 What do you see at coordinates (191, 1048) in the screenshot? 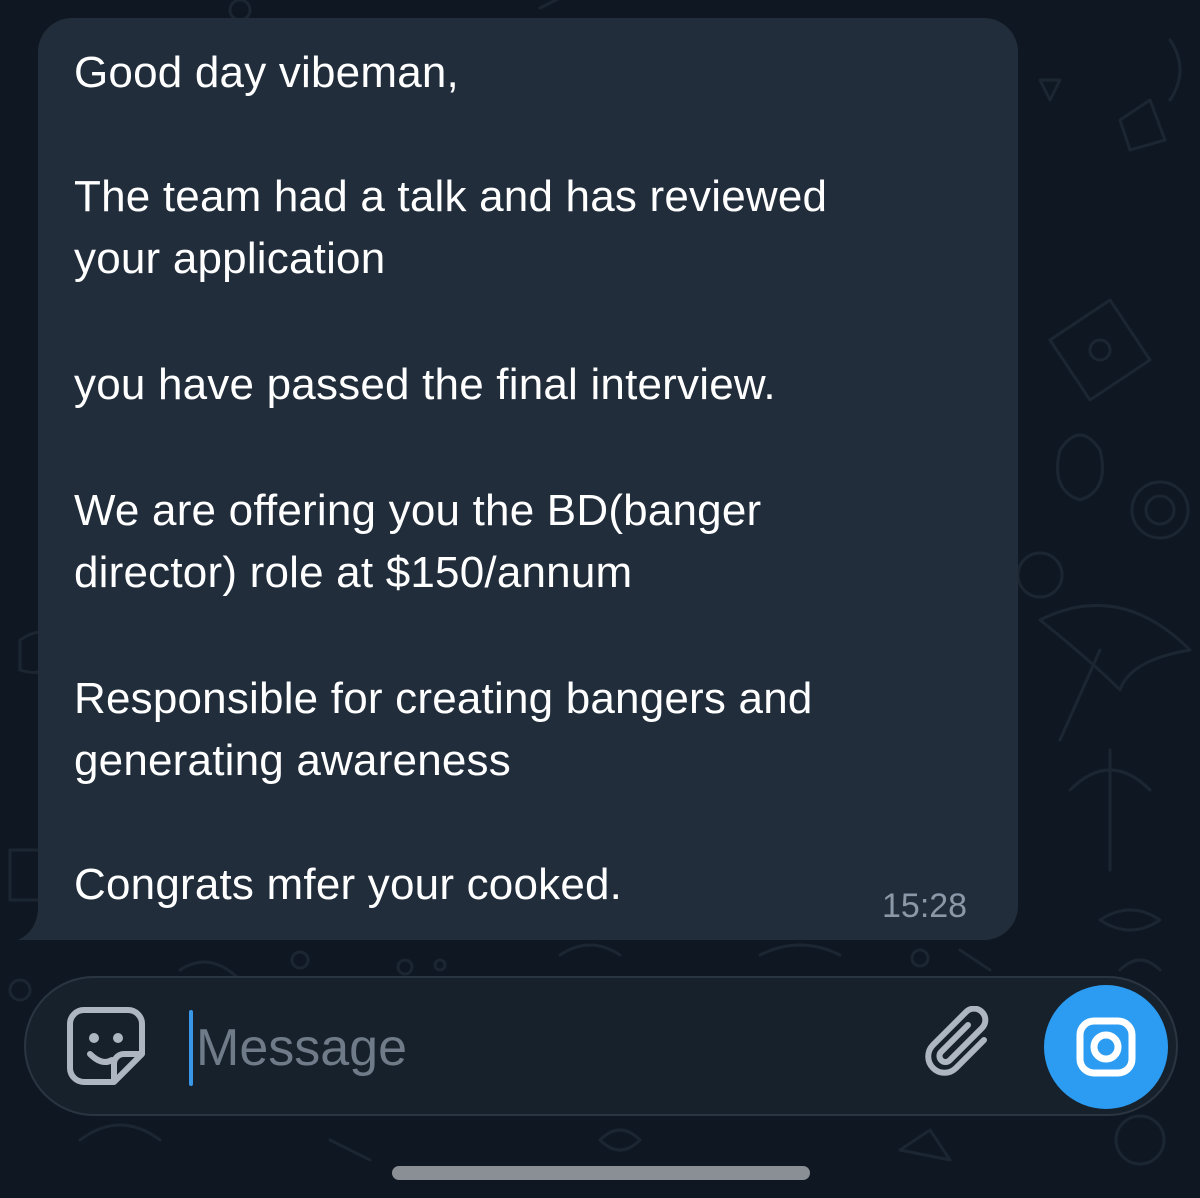
I see `text-caret` at bounding box center [191, 1048].